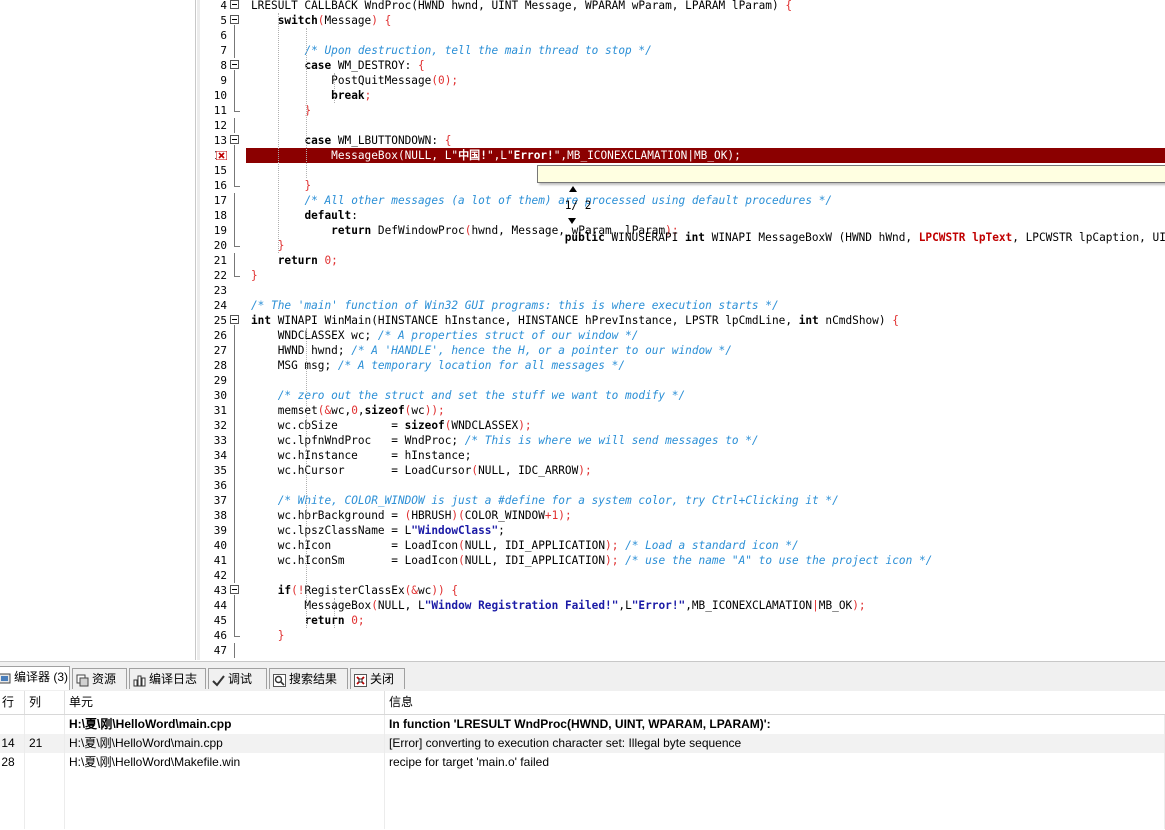  What do you see at coordinates (682, 275) in the screenshot?
I see `code-line: 22}` at bounding box center [682, 275].